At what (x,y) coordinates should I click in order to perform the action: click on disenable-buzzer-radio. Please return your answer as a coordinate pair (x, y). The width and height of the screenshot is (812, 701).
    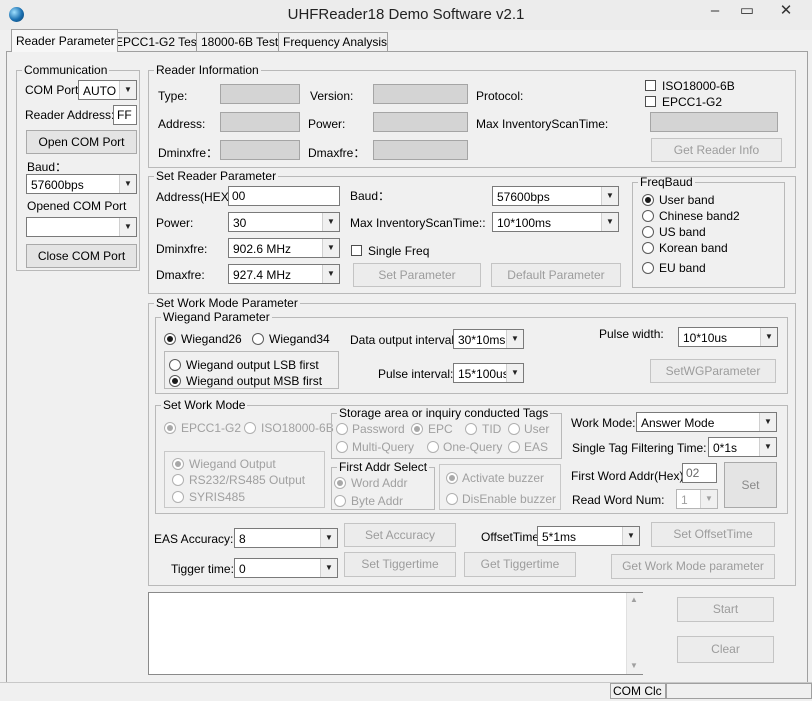
    Looking at the image, I should click on (452, 499).